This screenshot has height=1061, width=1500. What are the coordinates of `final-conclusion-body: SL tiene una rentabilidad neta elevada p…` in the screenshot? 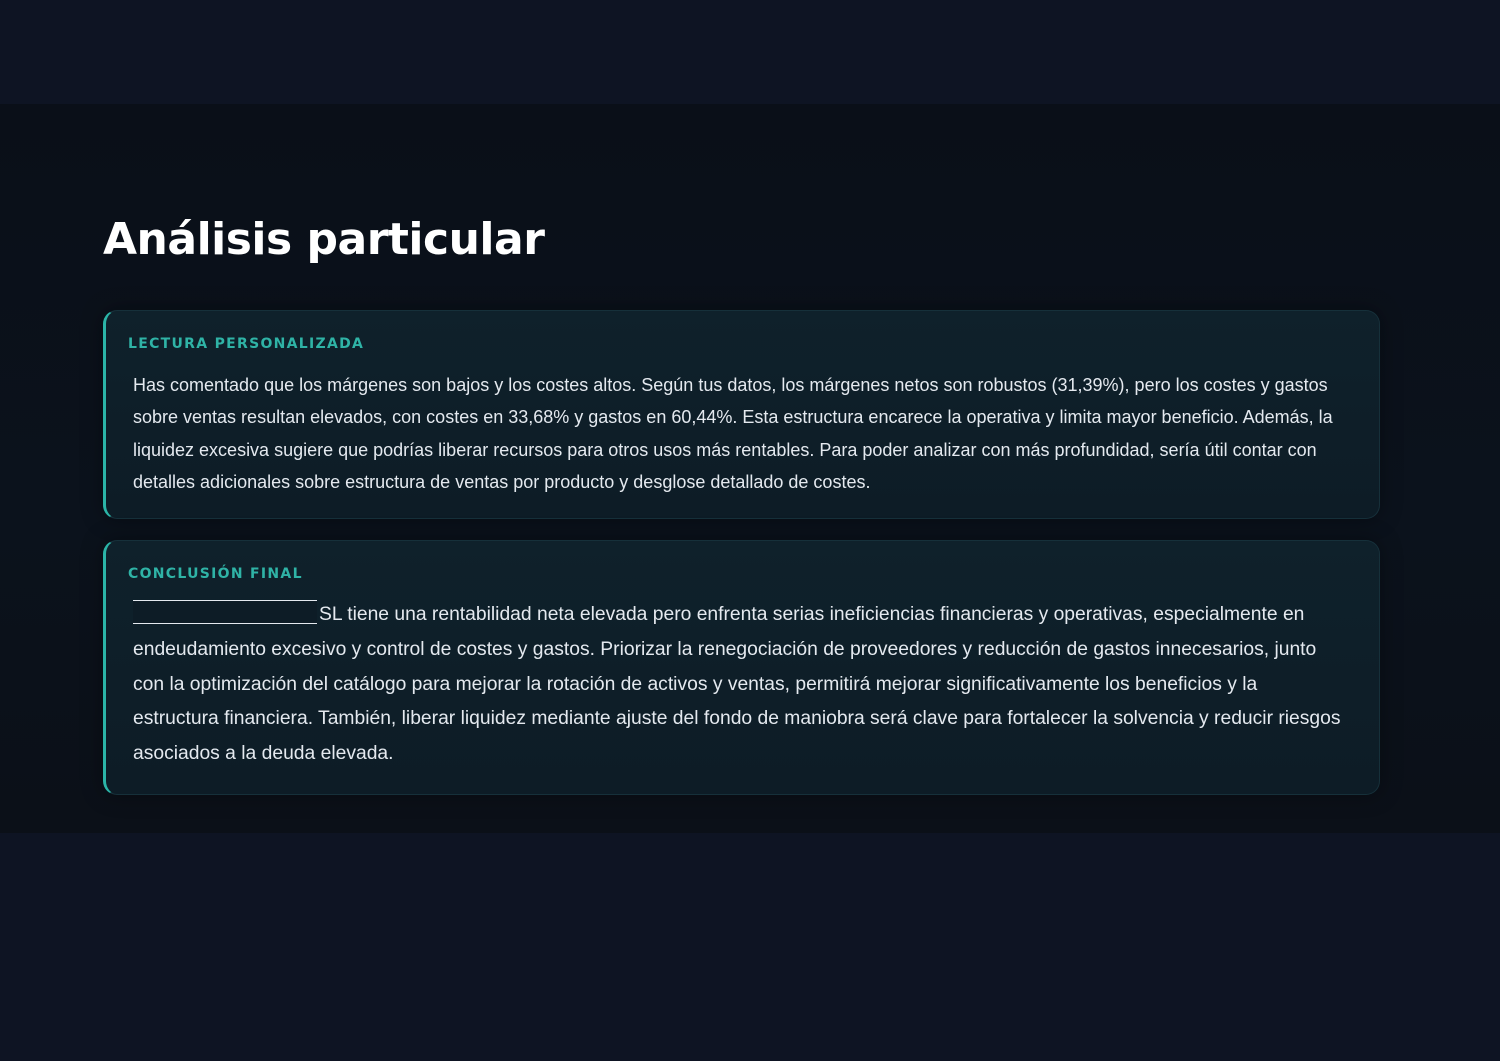 It's located at (737, 684).